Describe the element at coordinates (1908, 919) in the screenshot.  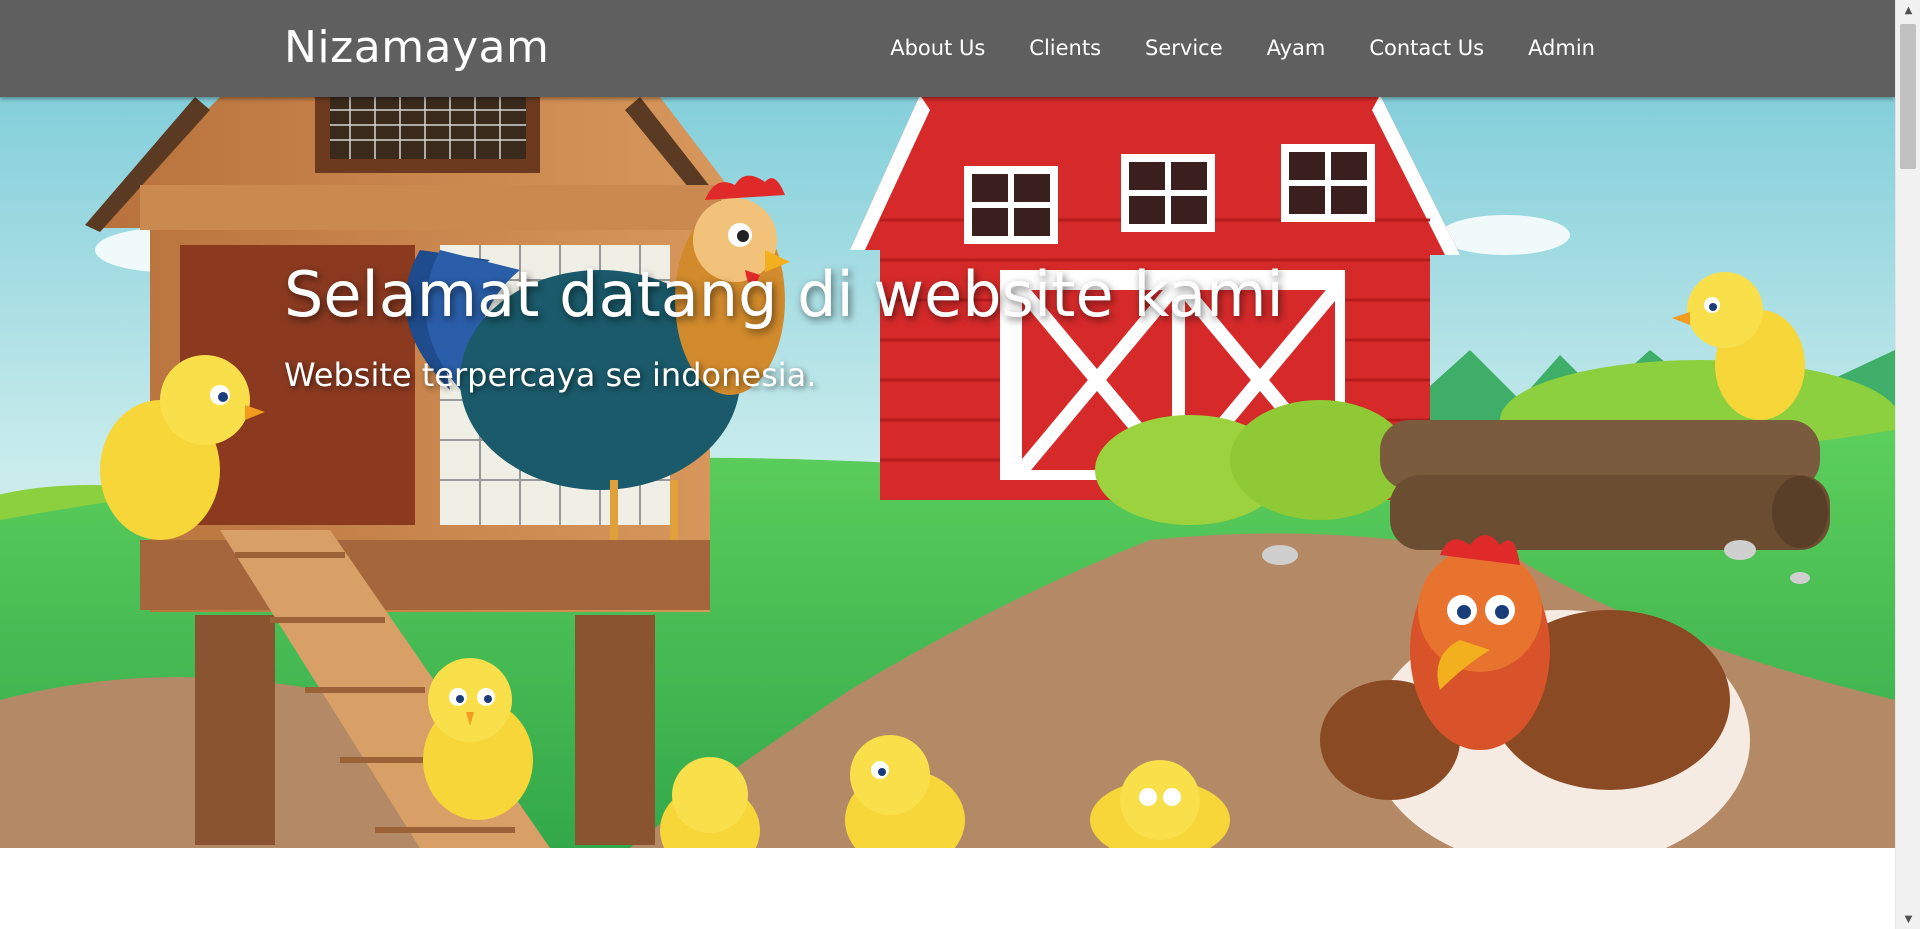
I see `triangle-down-icon: ▼` at that location.